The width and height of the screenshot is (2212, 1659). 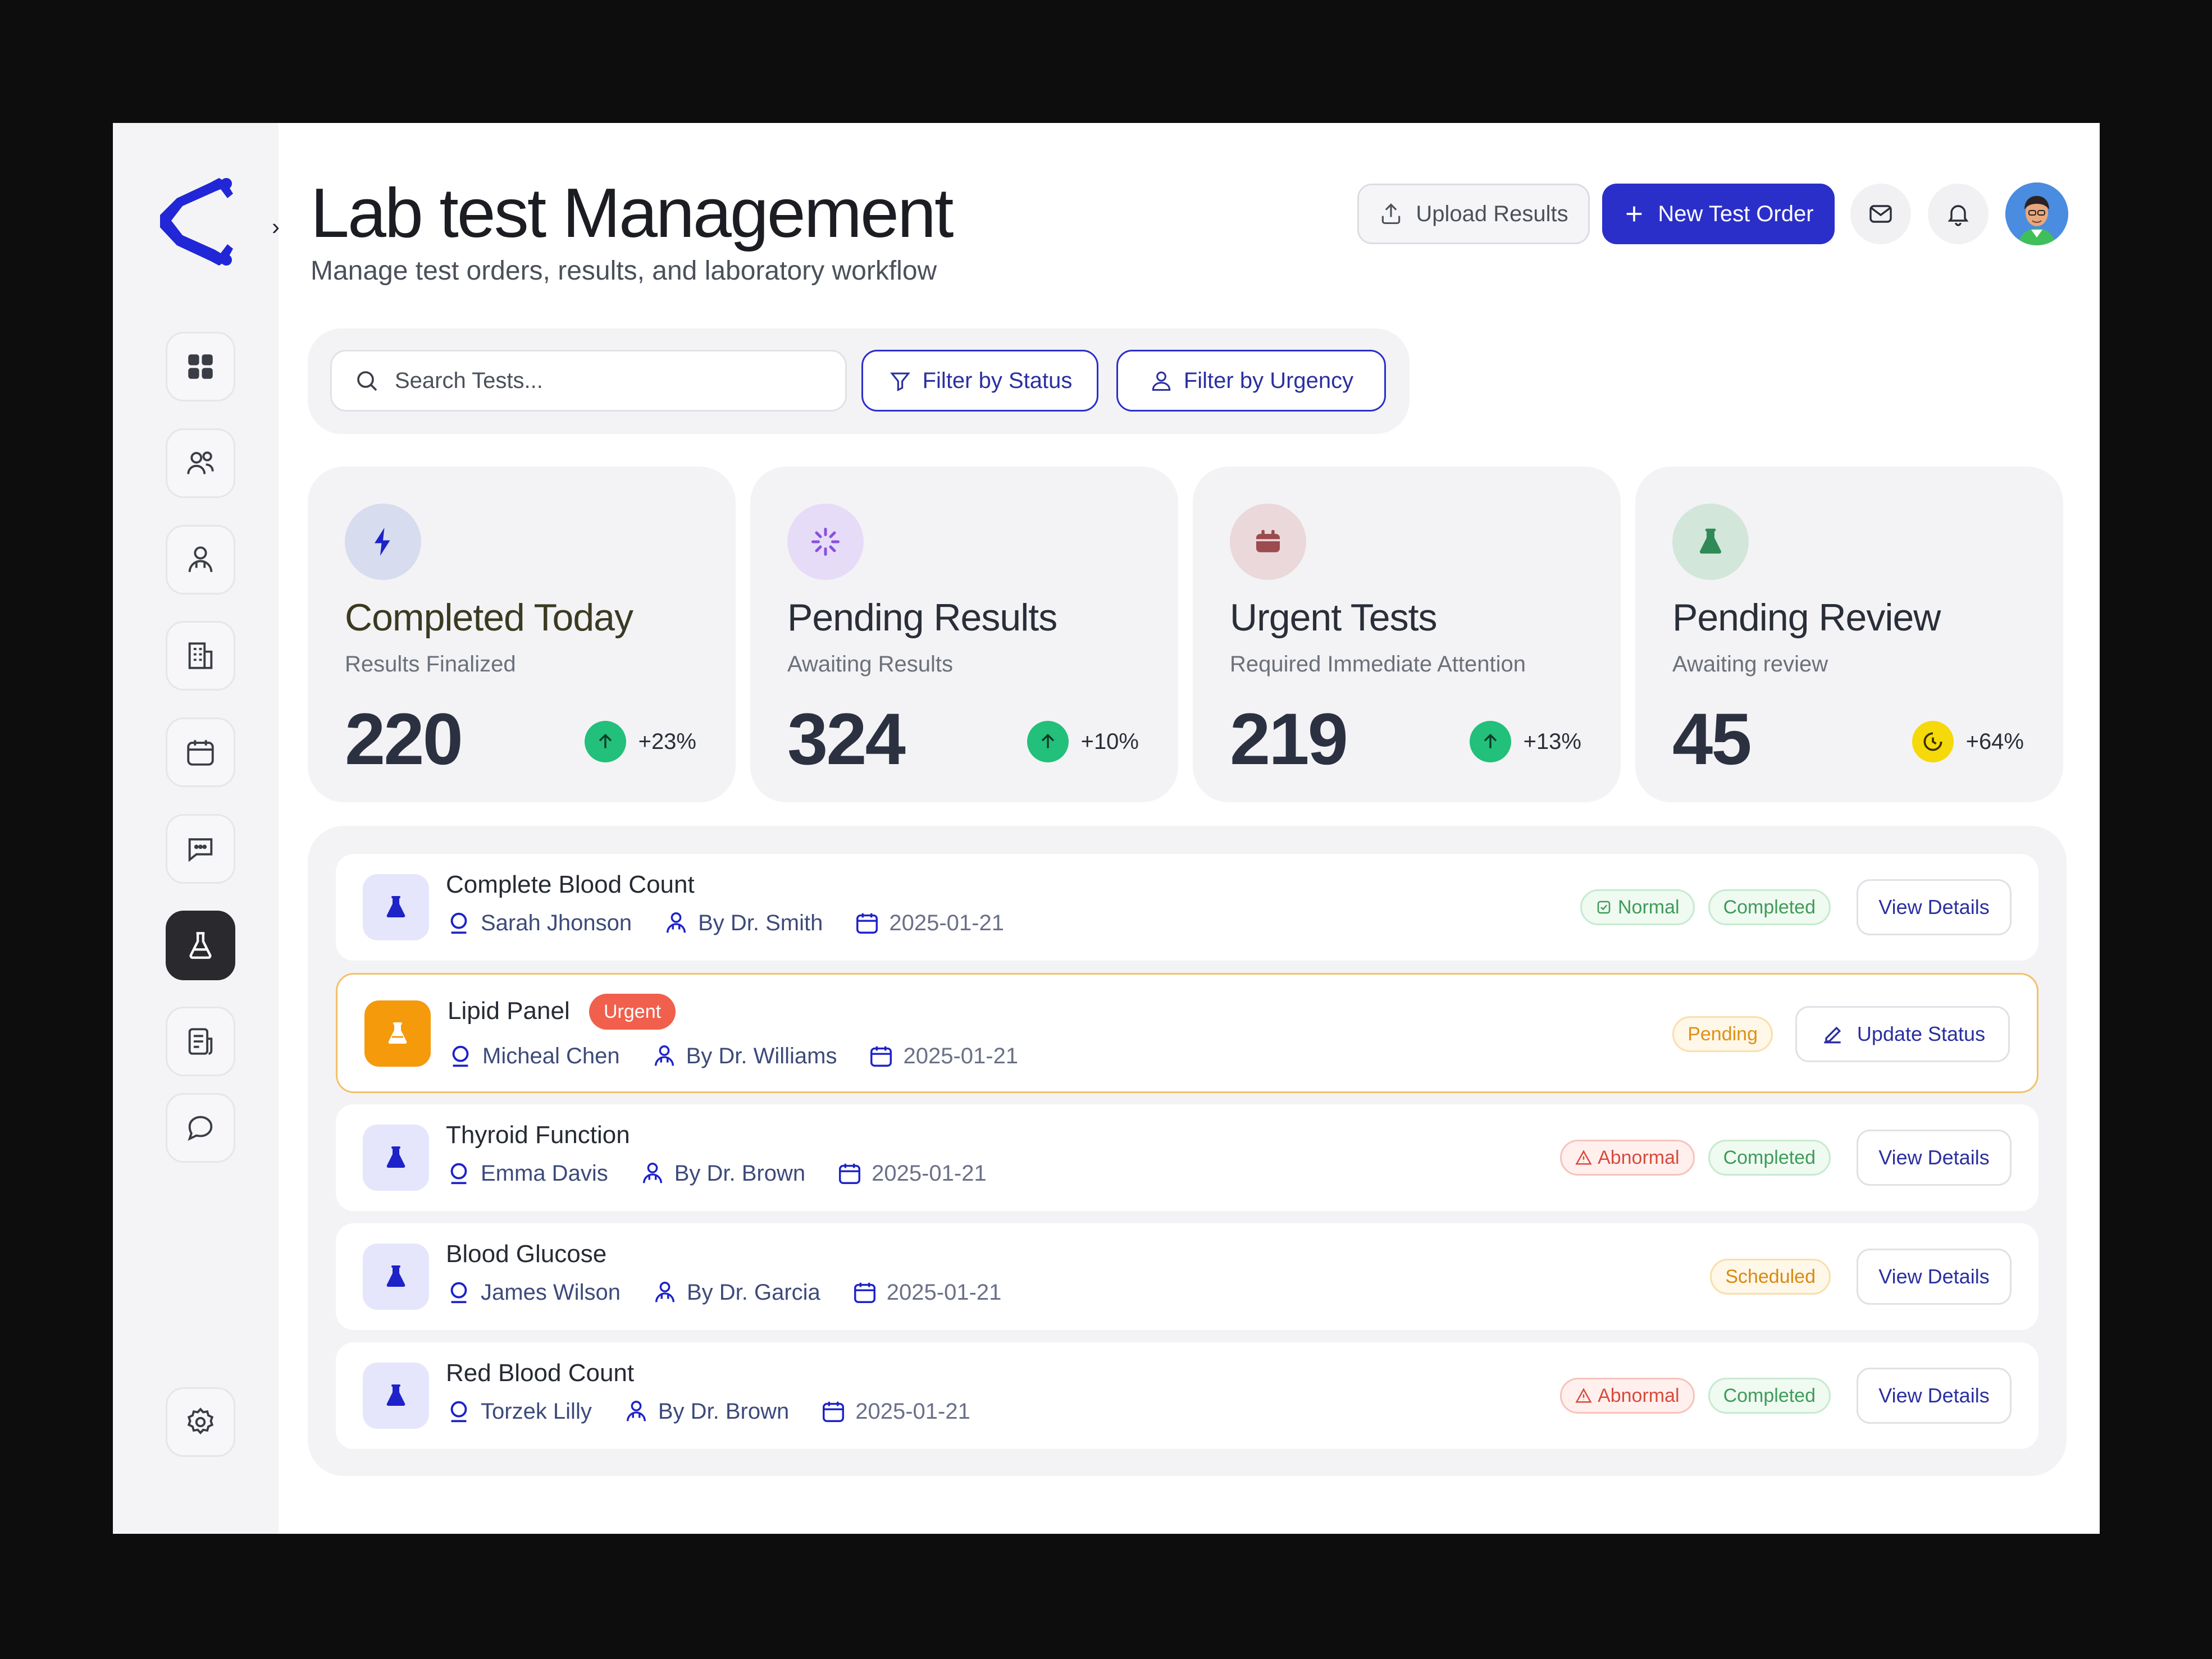 What do you see at coordinates (196, 222) in the screenshot?
I see `app-logo` at bounding box center [196, 222].